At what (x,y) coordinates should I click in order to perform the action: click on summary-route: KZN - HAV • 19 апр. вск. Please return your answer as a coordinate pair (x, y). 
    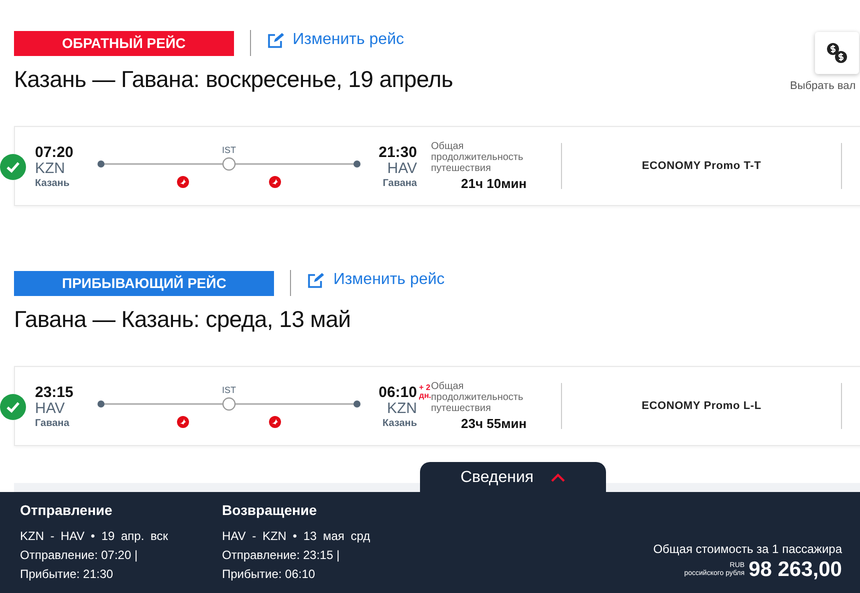
    Looking at the image, I should click on (95, 536).